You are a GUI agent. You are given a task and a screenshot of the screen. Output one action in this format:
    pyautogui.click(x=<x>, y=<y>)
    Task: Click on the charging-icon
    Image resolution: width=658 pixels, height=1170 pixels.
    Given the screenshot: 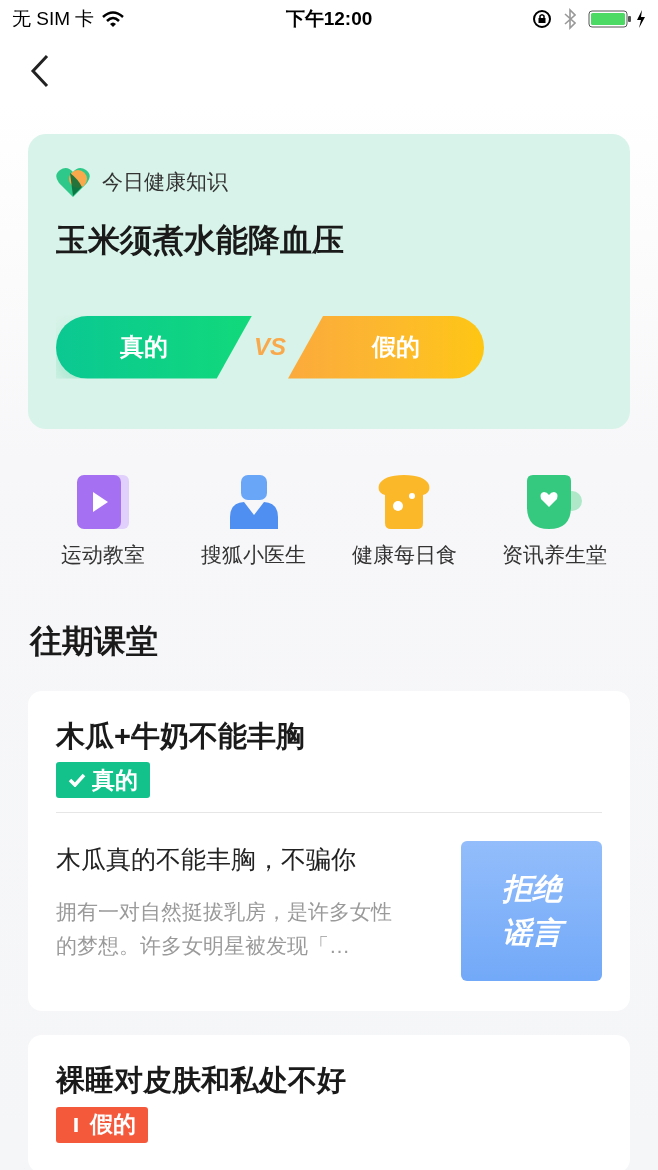 What is the action you would take?
    pyautogui.click(x=641, y=19)
    